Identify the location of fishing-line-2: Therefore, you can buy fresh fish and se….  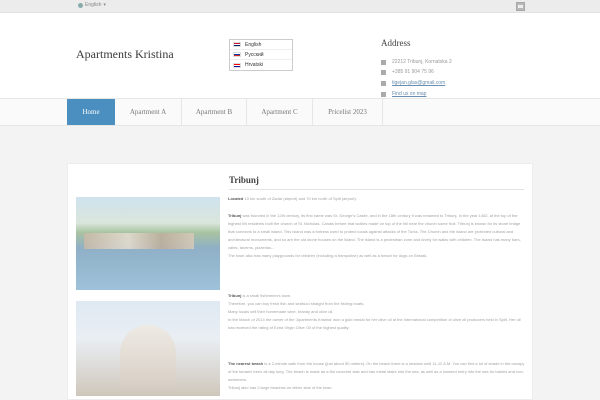
(296, 303).